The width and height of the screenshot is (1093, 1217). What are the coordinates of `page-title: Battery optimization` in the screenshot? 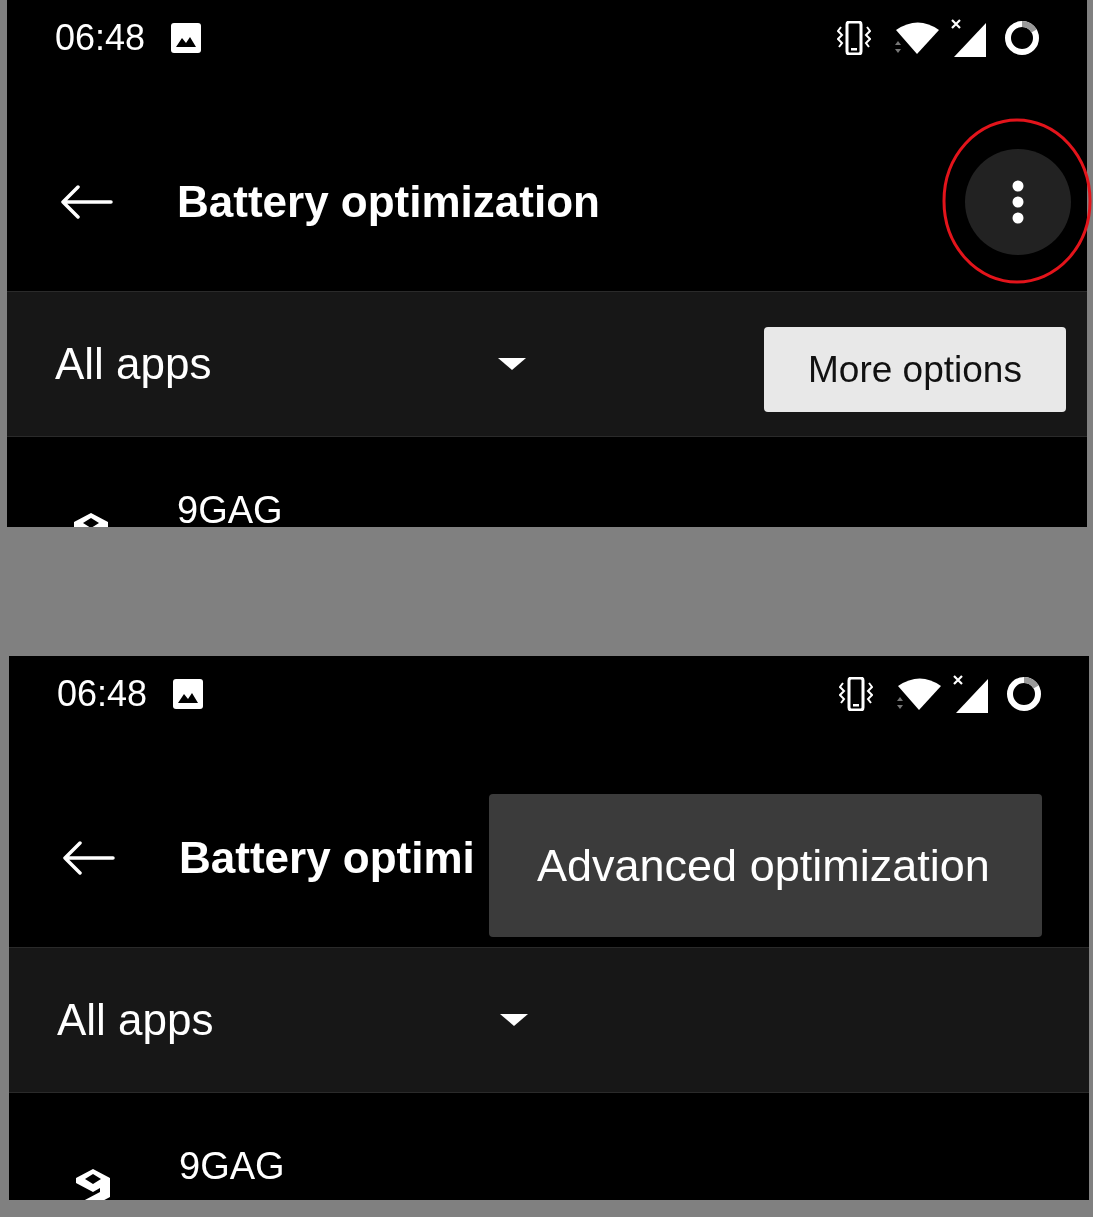 It's located at (388, 202).